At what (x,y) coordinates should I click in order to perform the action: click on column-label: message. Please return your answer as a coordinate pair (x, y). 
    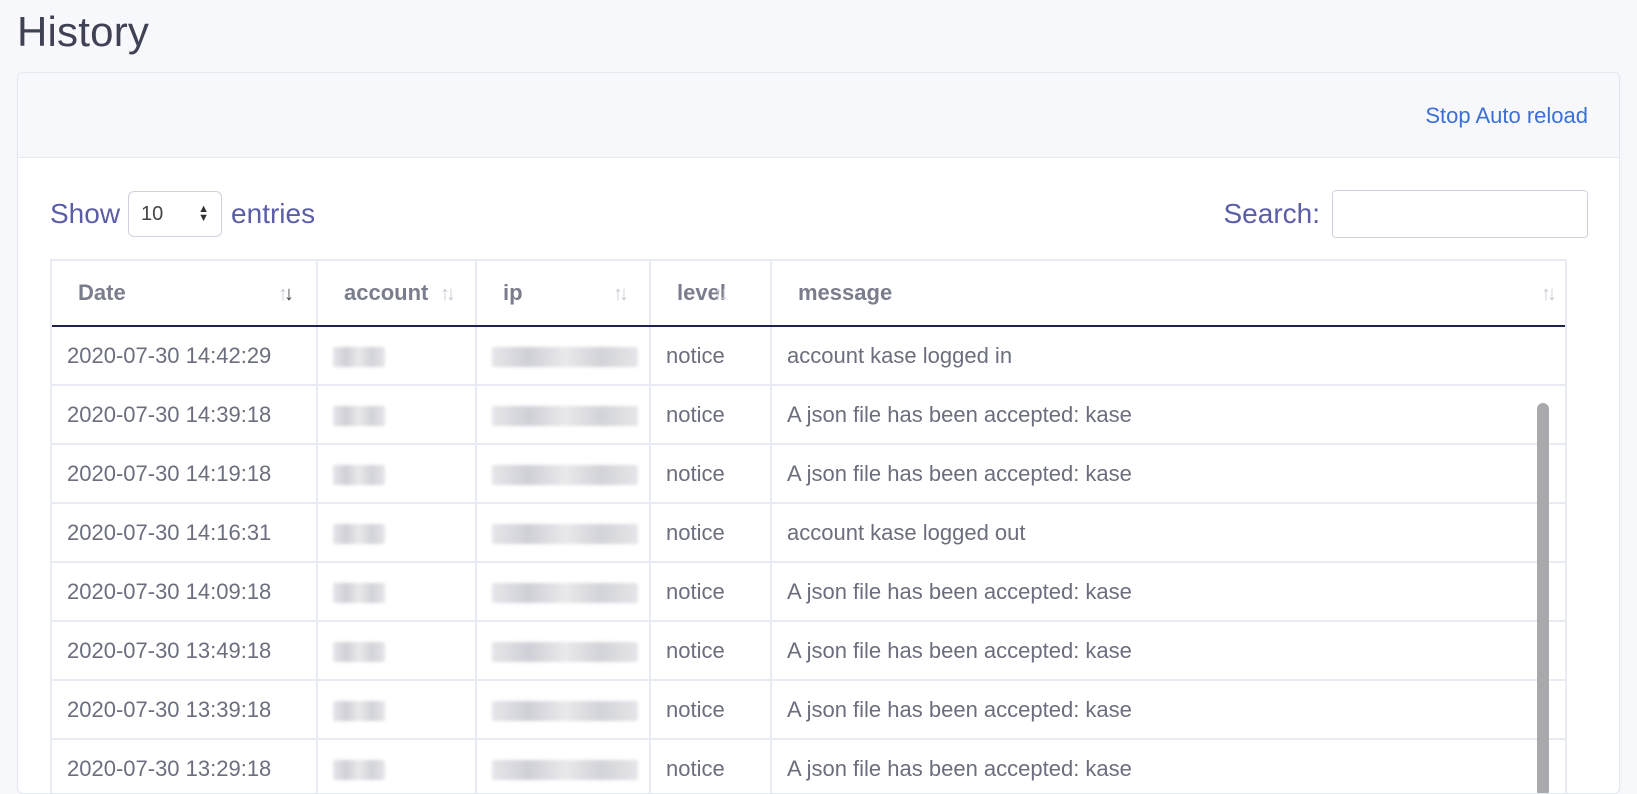
    Looking at the image, I should click on (845, 292).